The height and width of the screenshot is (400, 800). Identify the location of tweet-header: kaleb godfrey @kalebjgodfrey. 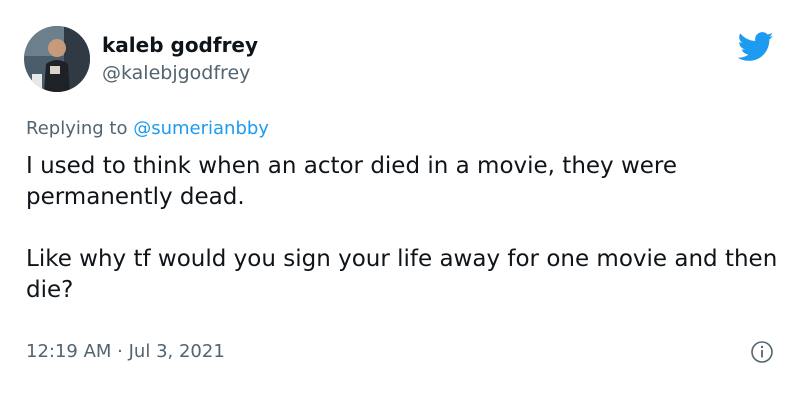
(141, 59).